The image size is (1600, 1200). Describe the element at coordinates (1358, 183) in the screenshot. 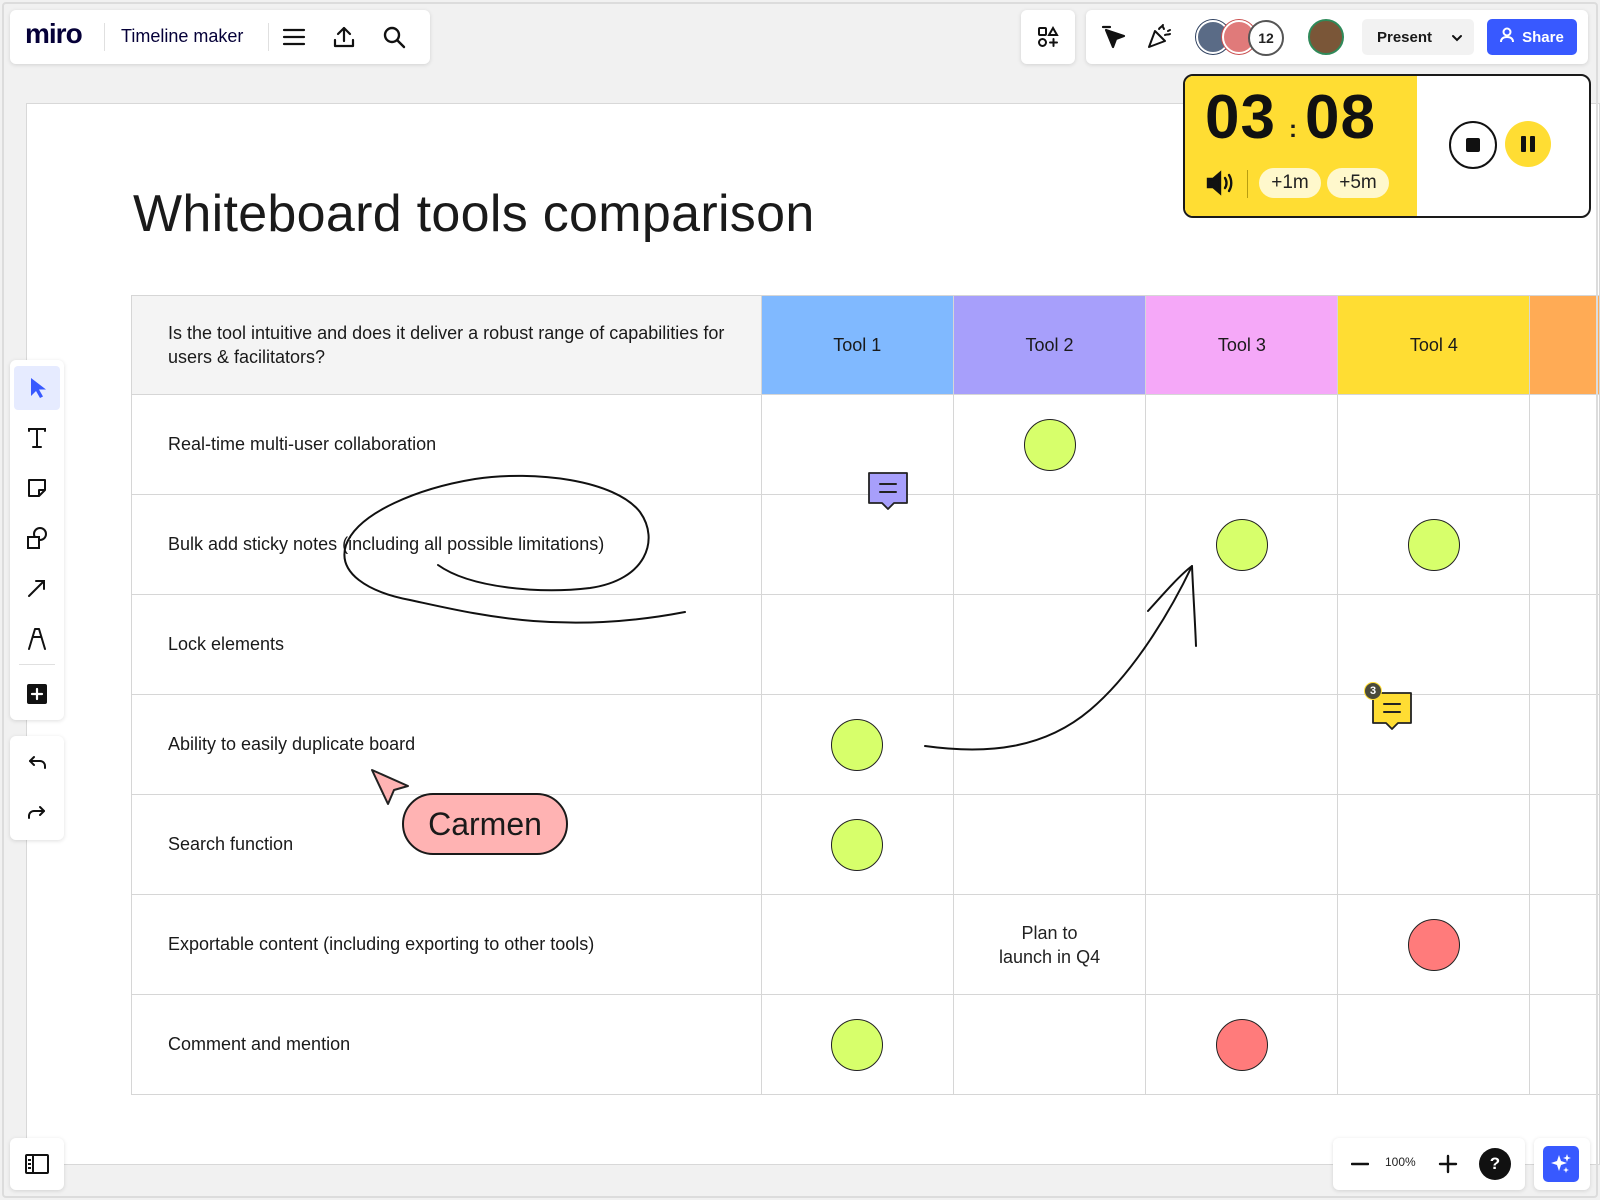

I see `add-5-minutes-button: +5m` at that location.